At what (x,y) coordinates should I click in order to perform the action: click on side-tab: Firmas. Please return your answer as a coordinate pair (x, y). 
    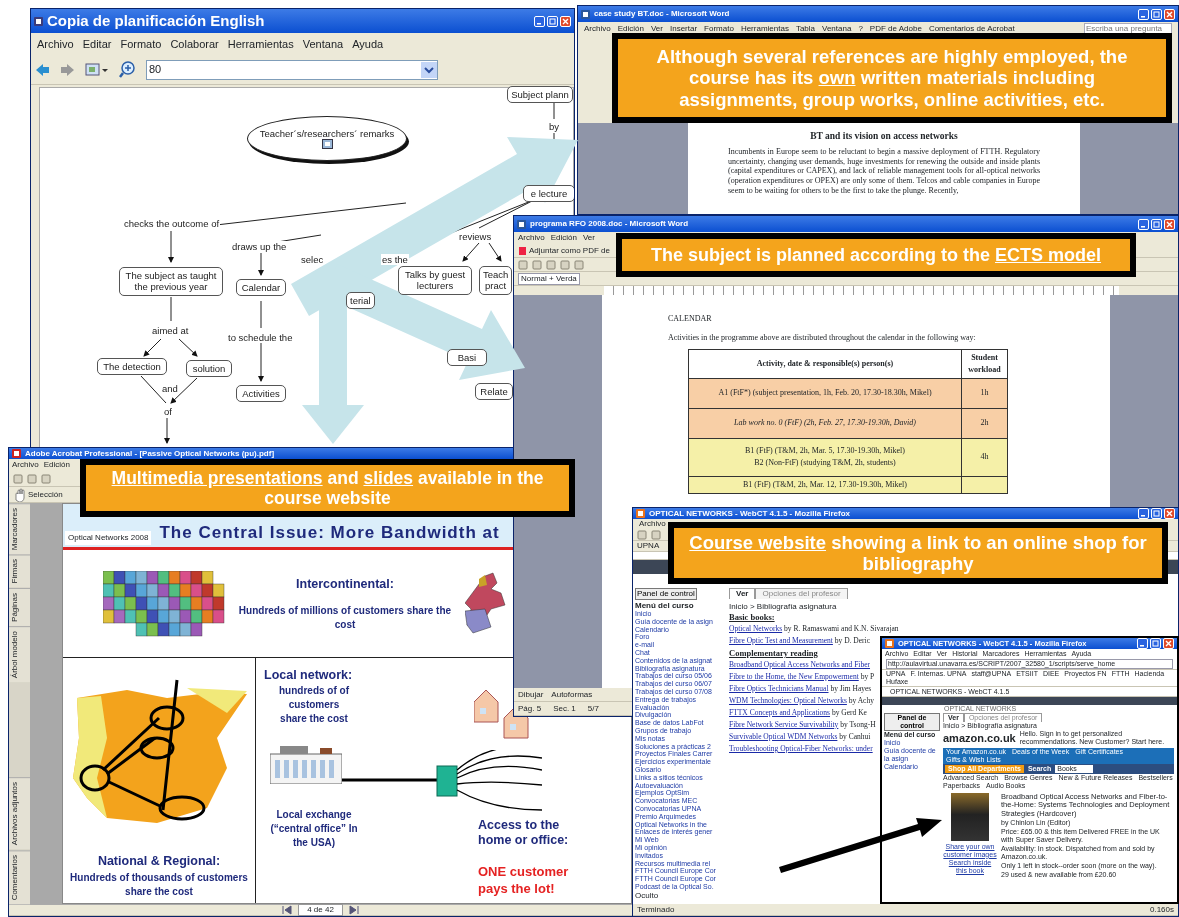
    Looking at the image, I should click on (19, 571).